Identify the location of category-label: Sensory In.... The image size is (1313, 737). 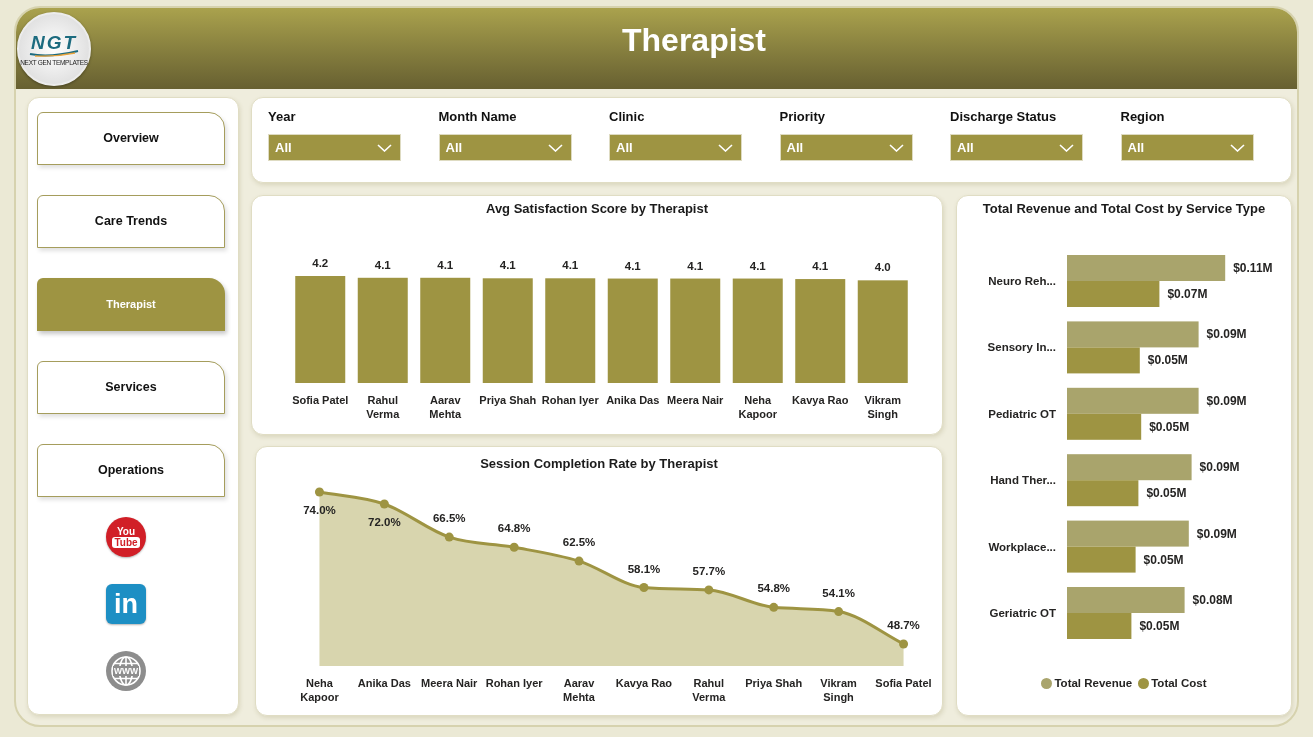
(1021, 347).